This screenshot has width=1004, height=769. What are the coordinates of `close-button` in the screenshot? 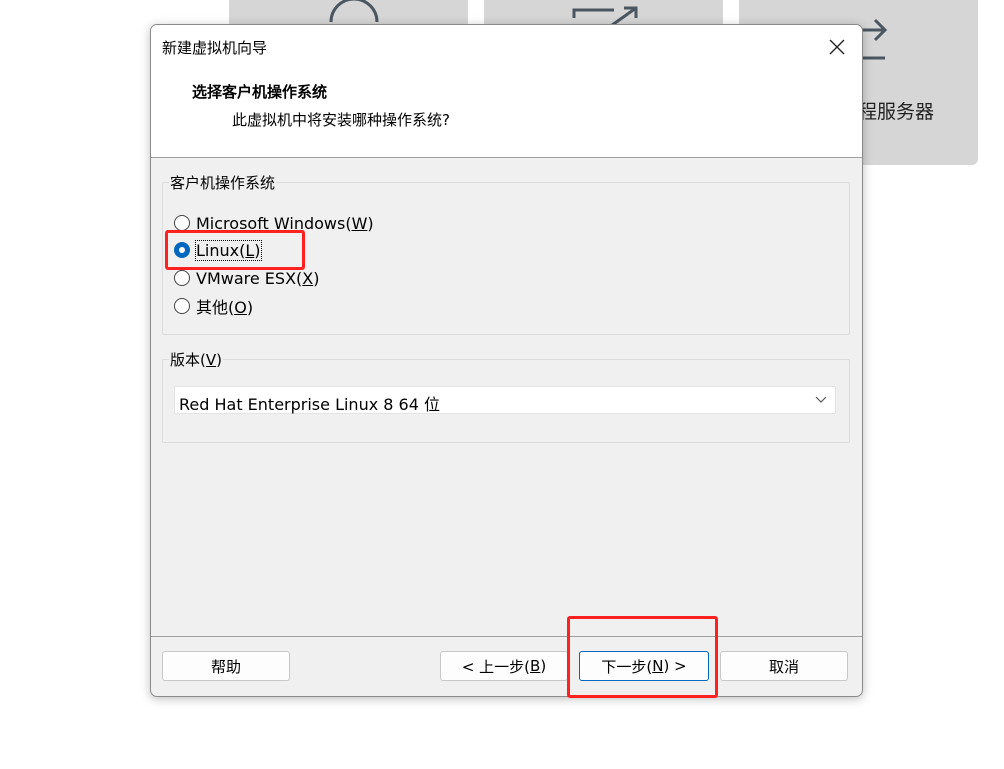 It's located at (837, 47).